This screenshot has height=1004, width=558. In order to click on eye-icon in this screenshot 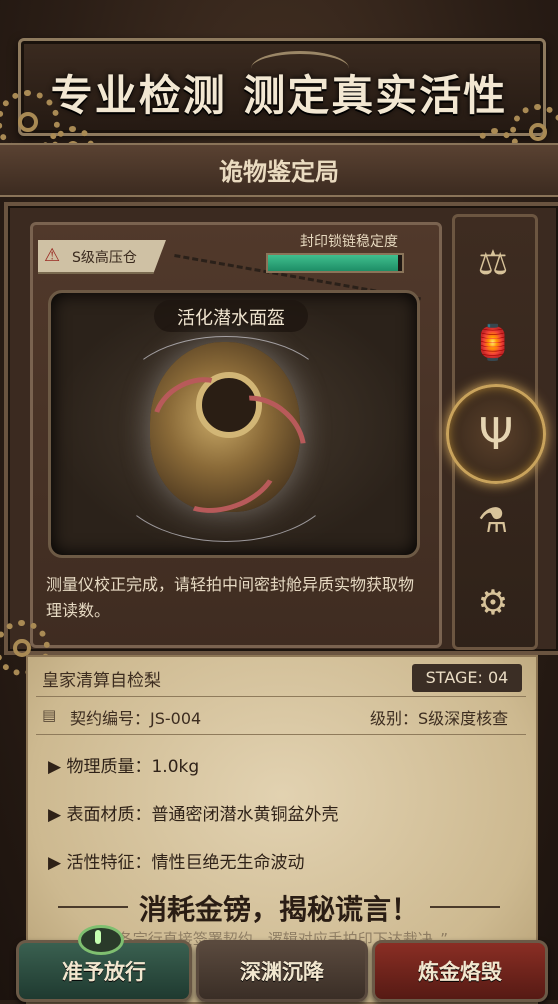, I will do `click(101, 940)`.